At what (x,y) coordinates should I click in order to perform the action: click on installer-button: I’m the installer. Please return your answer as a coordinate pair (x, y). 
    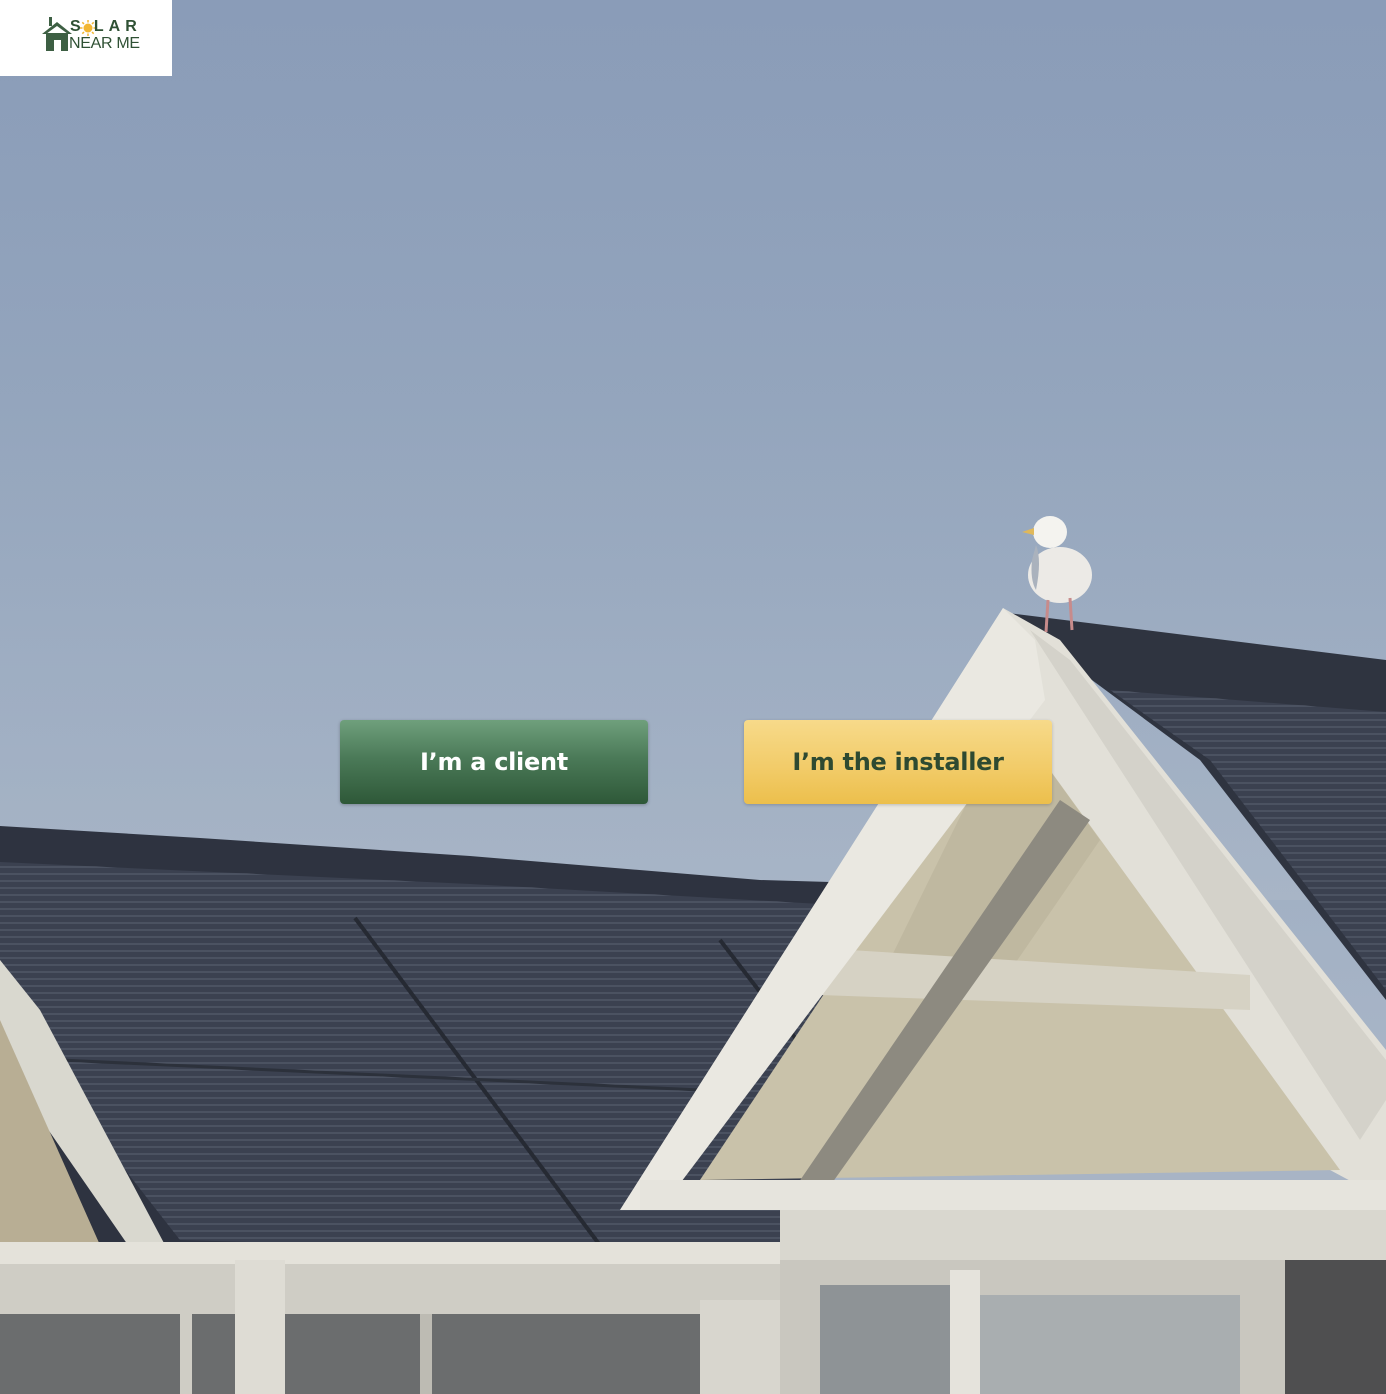
    Looking at the image, I should click on (898, 762).